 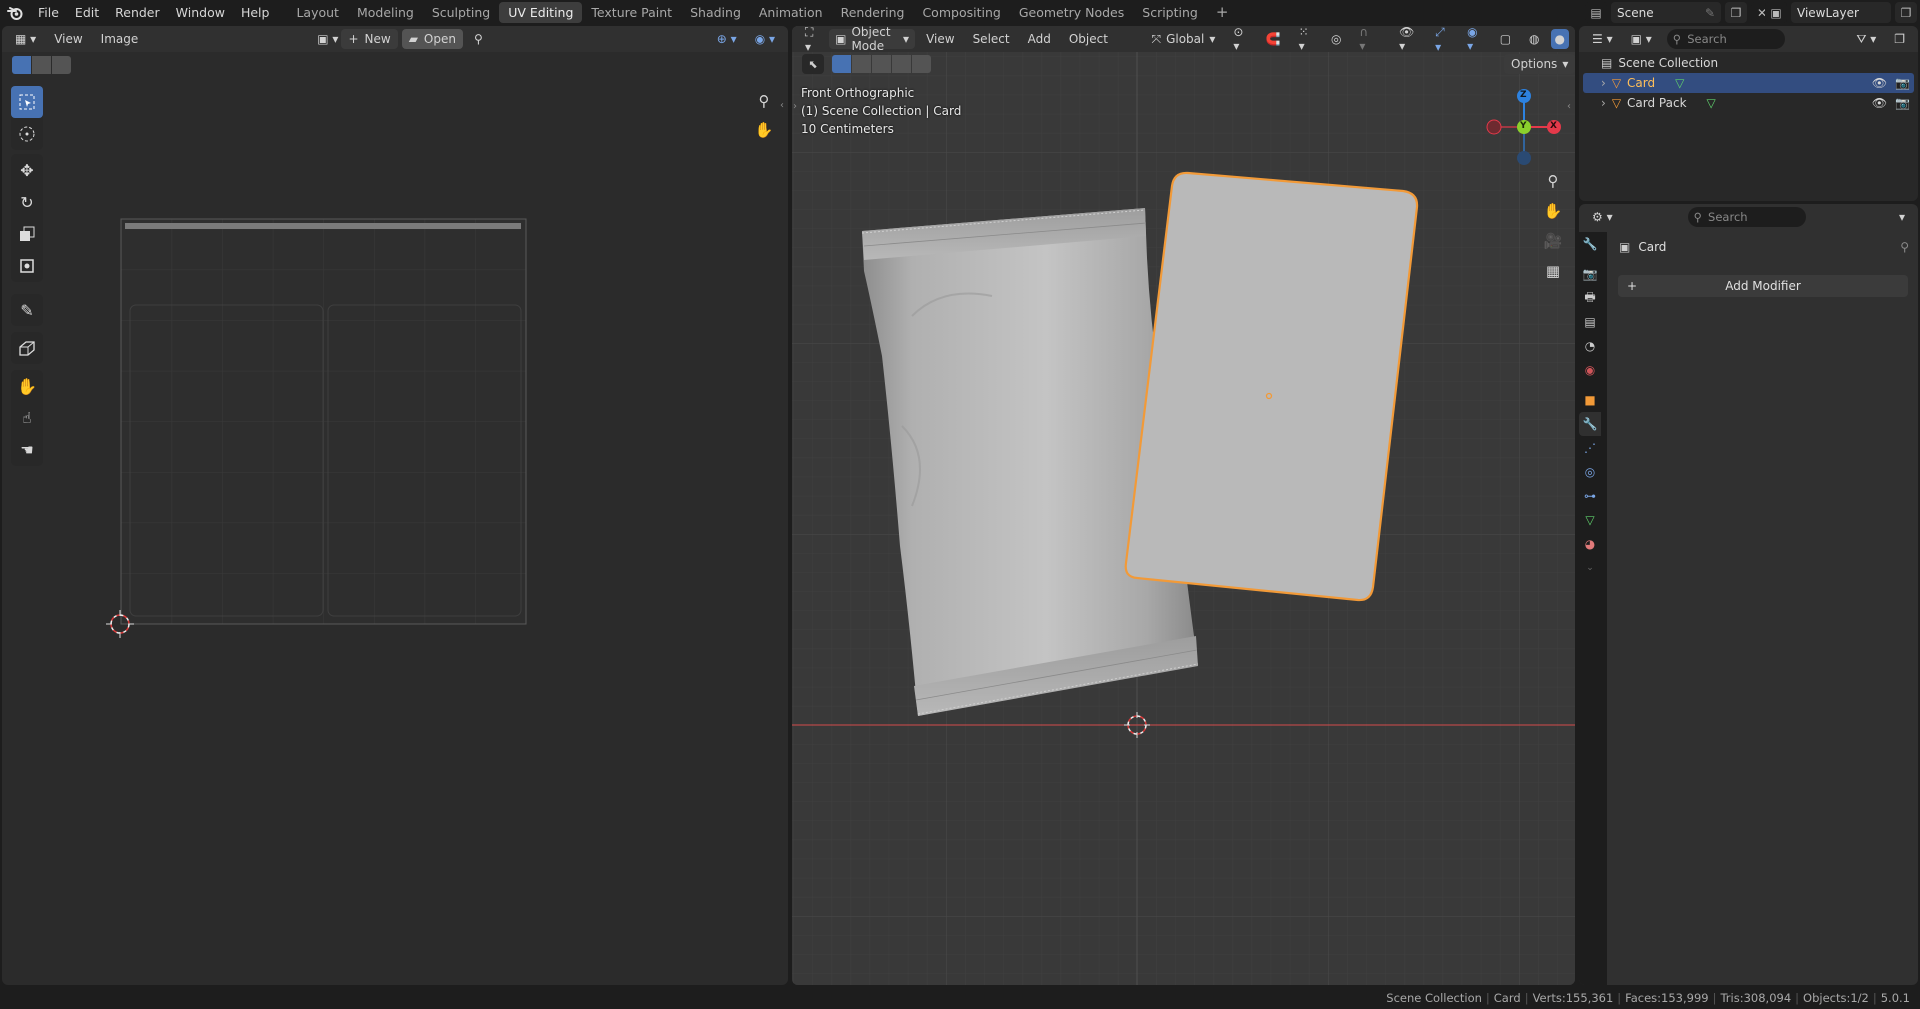 What do you see at coordinates (461, 12) in the screenshot?
I see `workspace-tab-sculpting: Sculpting` at bounding box center [461, 12].